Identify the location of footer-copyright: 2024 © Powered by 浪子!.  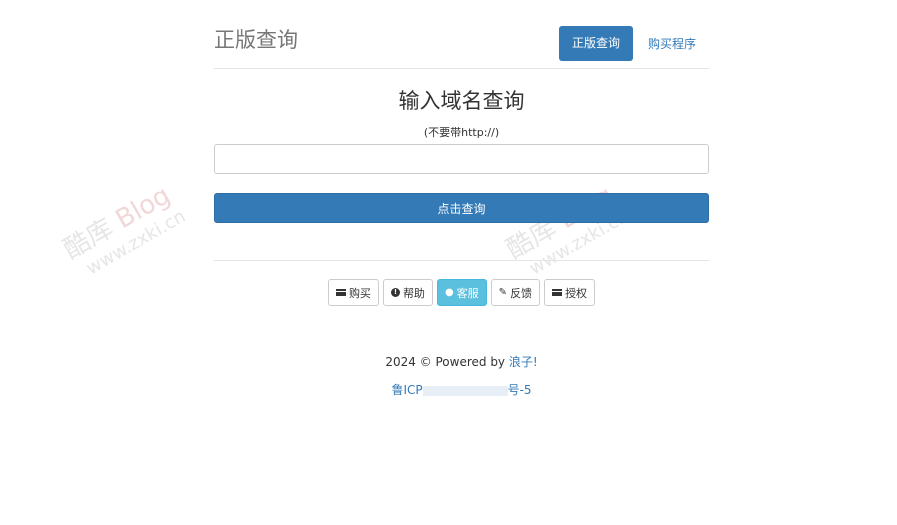
(461, 361).